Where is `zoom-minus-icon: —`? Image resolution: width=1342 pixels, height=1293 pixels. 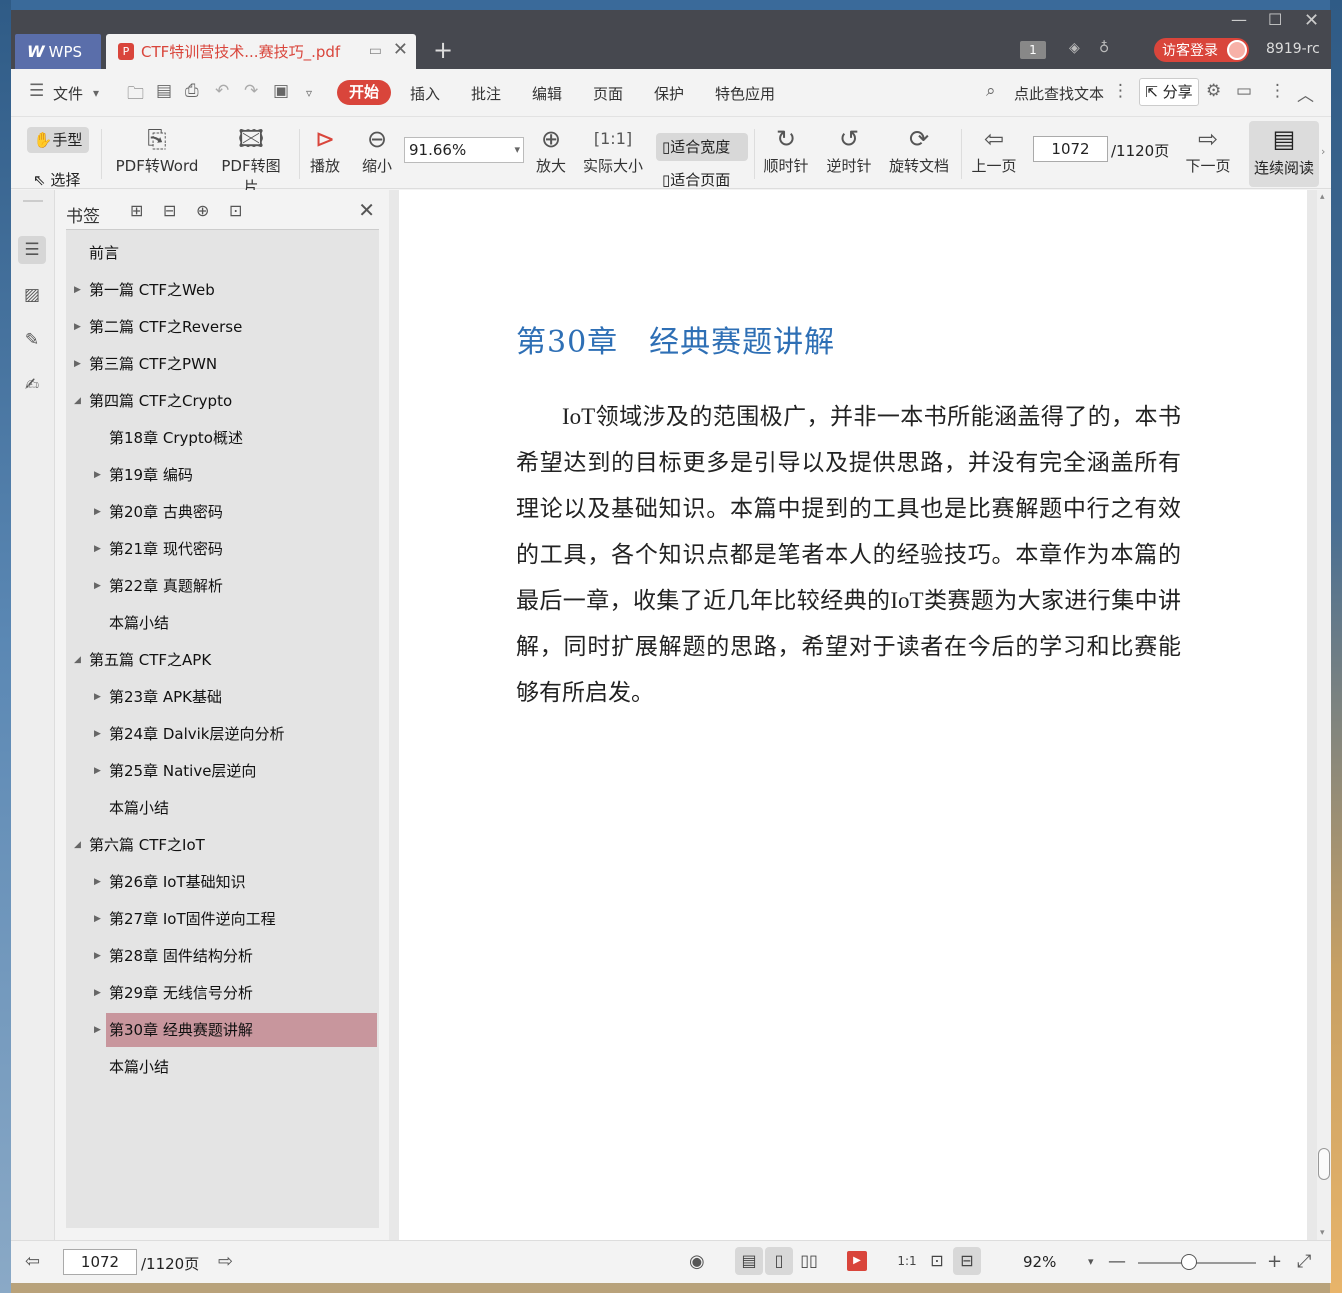 zoom-minus-icon: — is located at coordinates (1117, 1261).